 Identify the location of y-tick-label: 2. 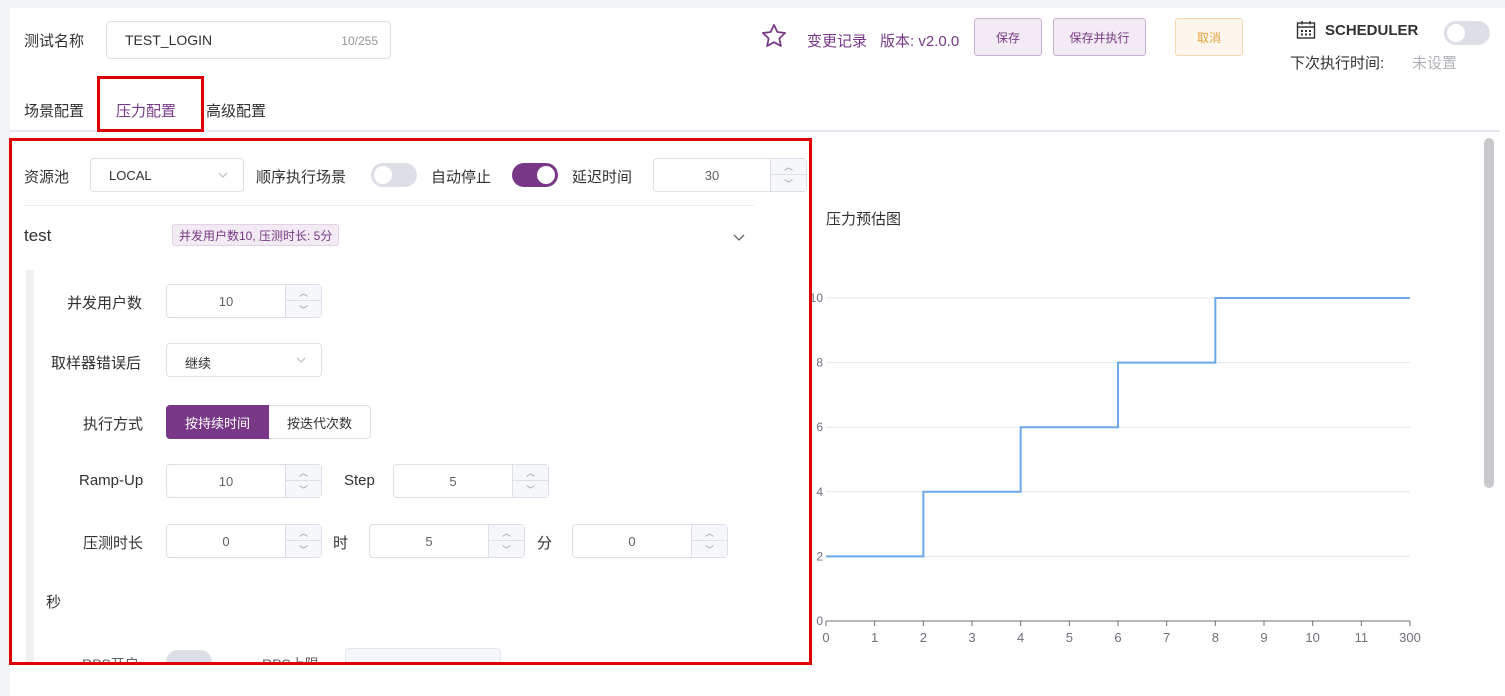
(819, 556).